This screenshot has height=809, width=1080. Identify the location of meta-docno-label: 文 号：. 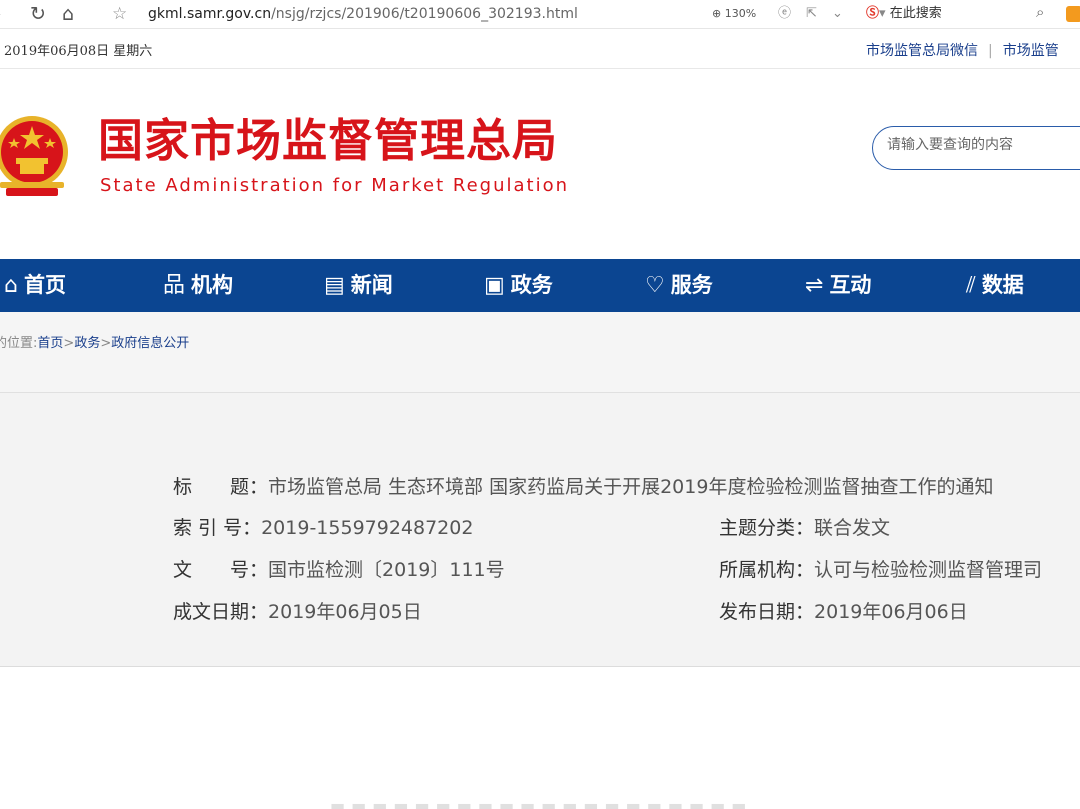
(221, 570).